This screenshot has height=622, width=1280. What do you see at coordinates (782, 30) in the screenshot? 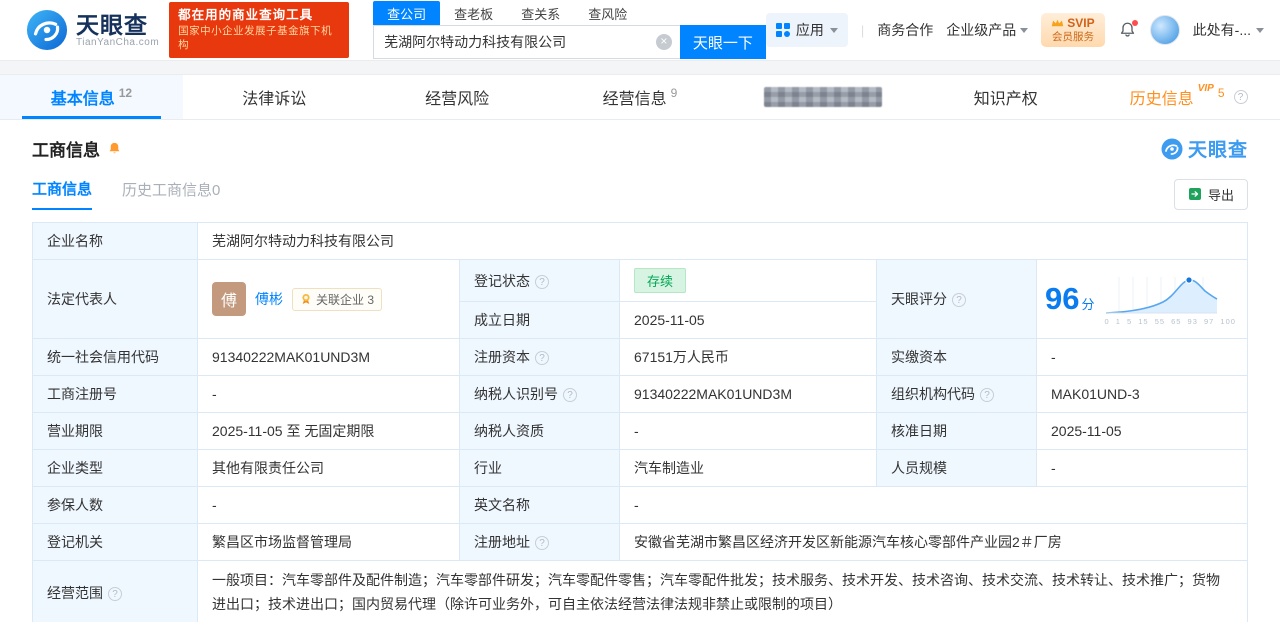
I see `grid-icon` at bounding box center [782, 30].